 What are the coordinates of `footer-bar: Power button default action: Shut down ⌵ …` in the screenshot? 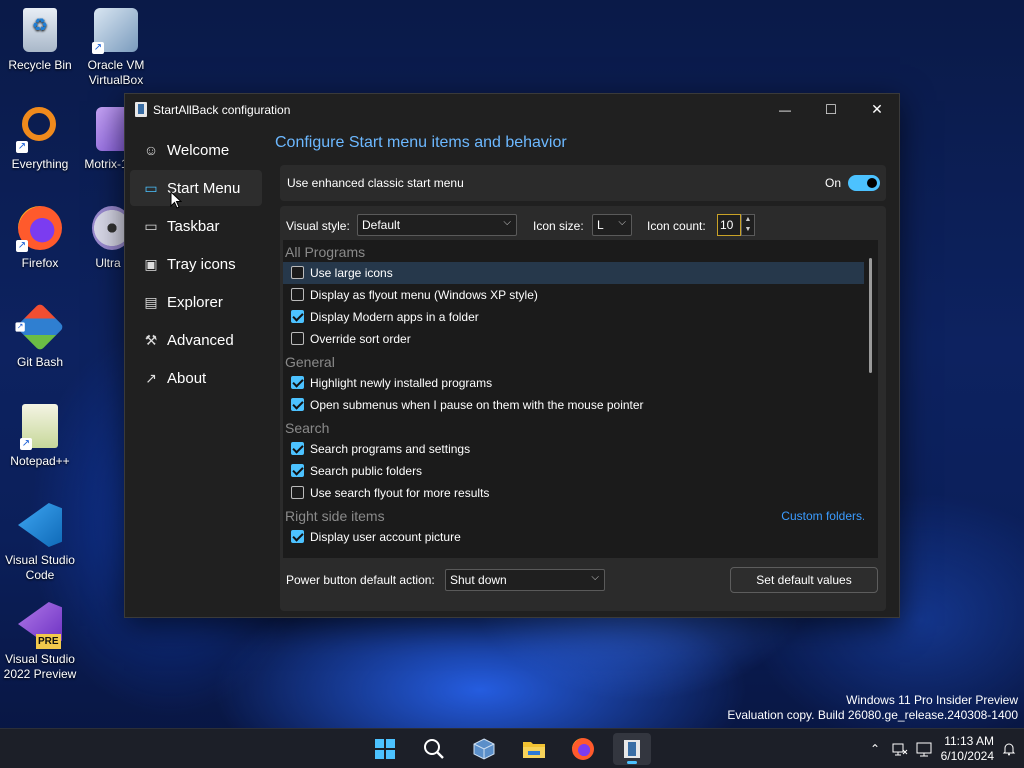 It's located at (583, 580).